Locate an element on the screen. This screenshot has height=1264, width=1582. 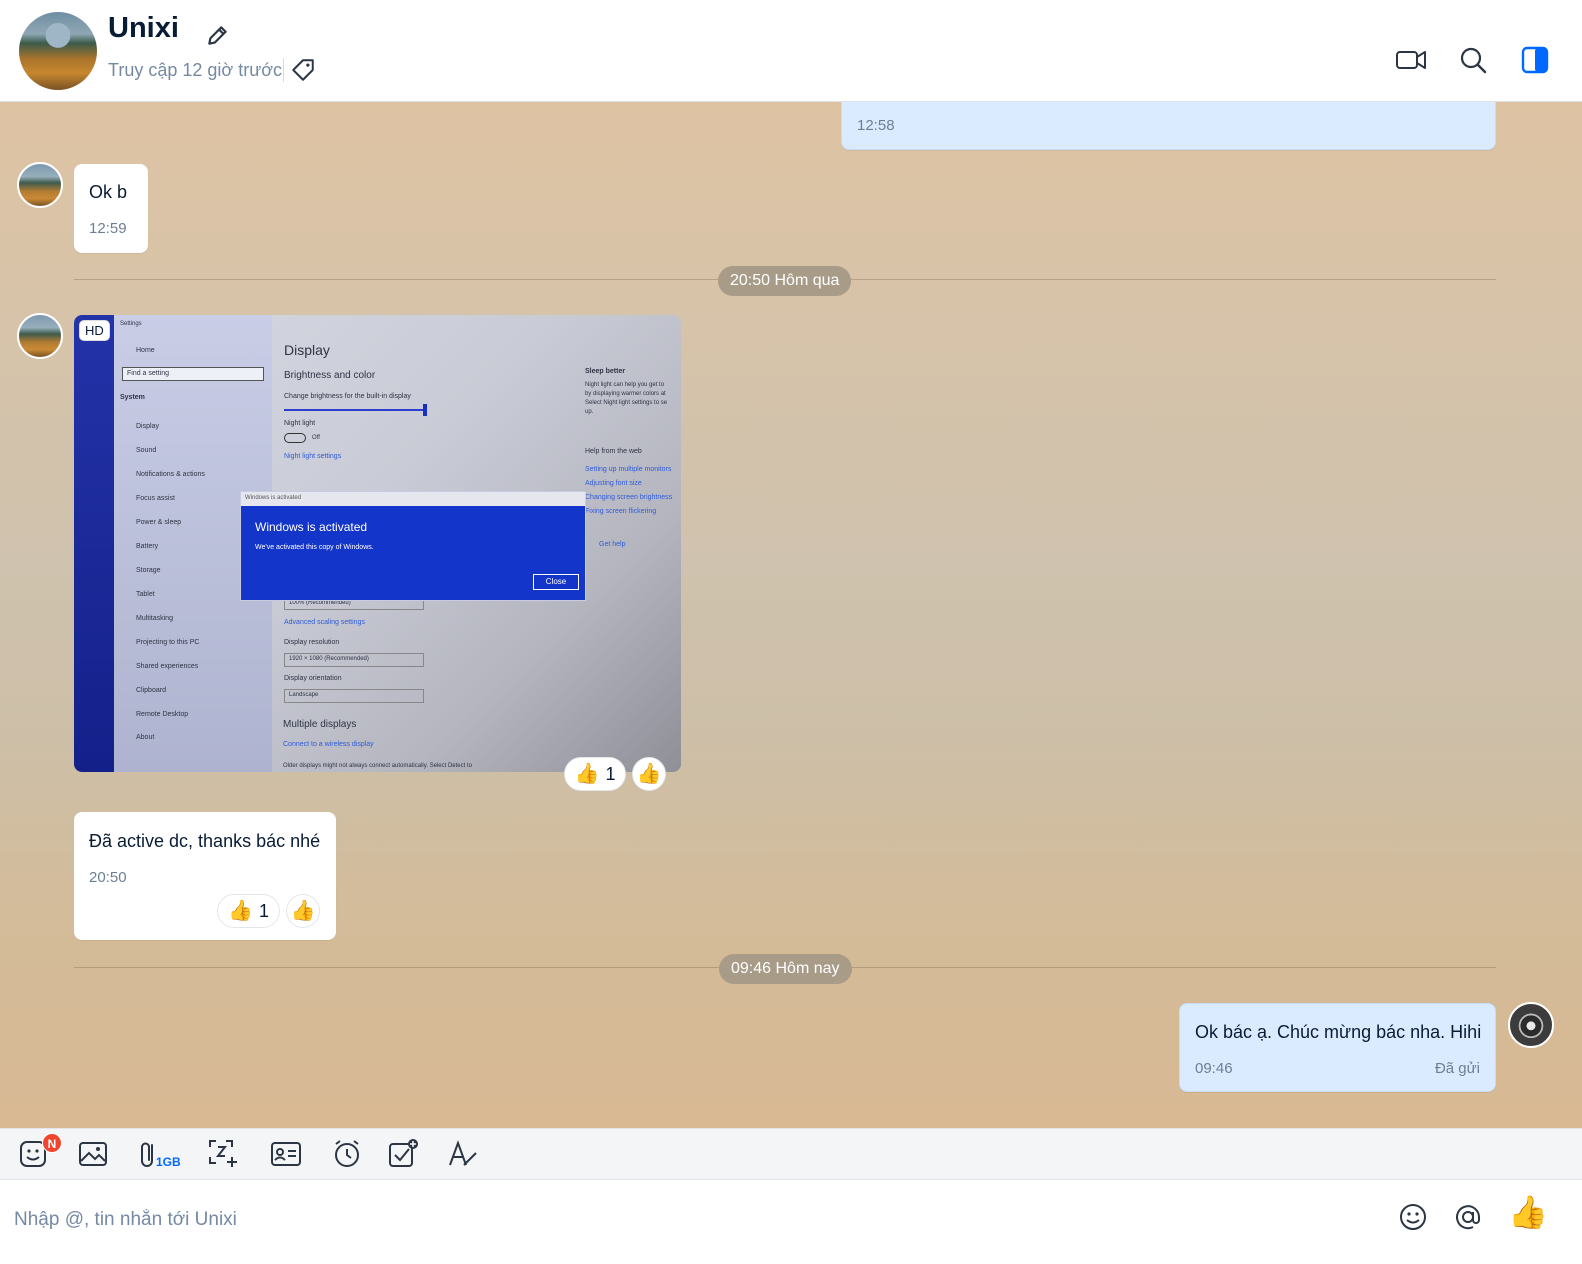
text-format-icon is located at coordinates (463, 1154).